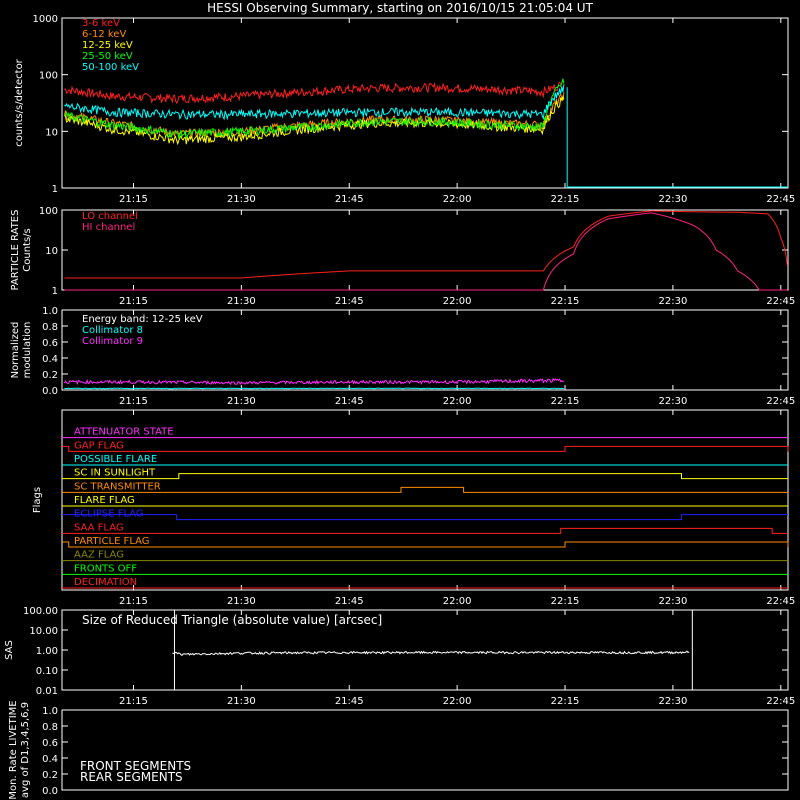  I want to click on flag-label: SC IN SUNLIGHT, so click(115, 473).